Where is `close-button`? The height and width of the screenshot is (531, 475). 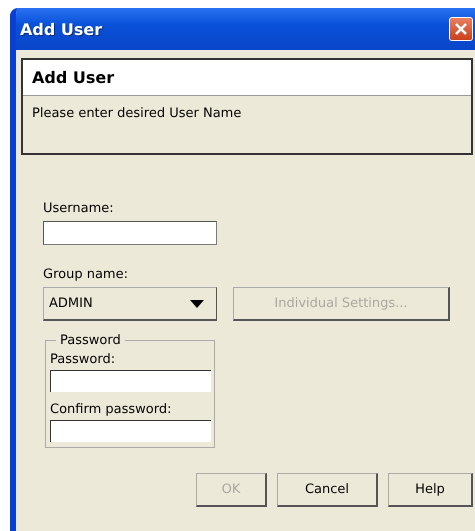
close-button is located at coordinates (461, 29).